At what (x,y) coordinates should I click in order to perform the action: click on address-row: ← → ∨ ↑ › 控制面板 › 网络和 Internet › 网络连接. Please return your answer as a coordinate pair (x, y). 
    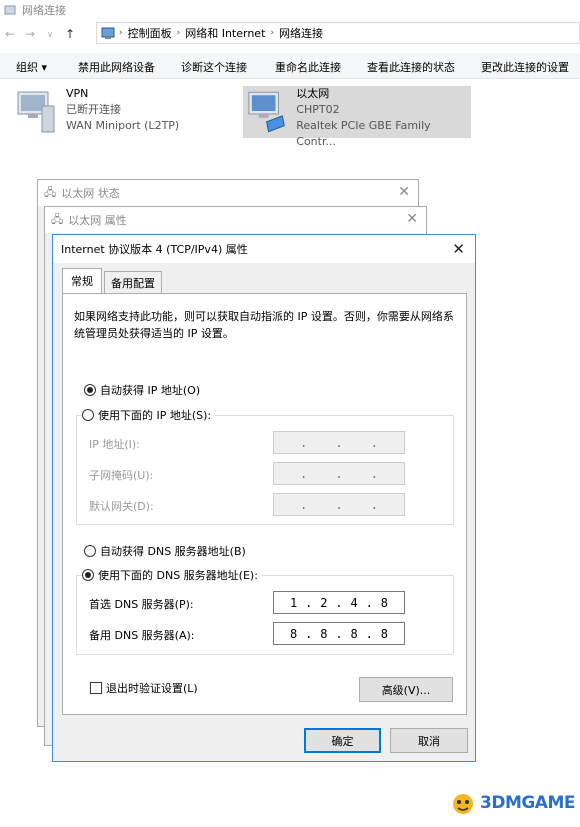
    Looking at the image, I should click on (290, 34).